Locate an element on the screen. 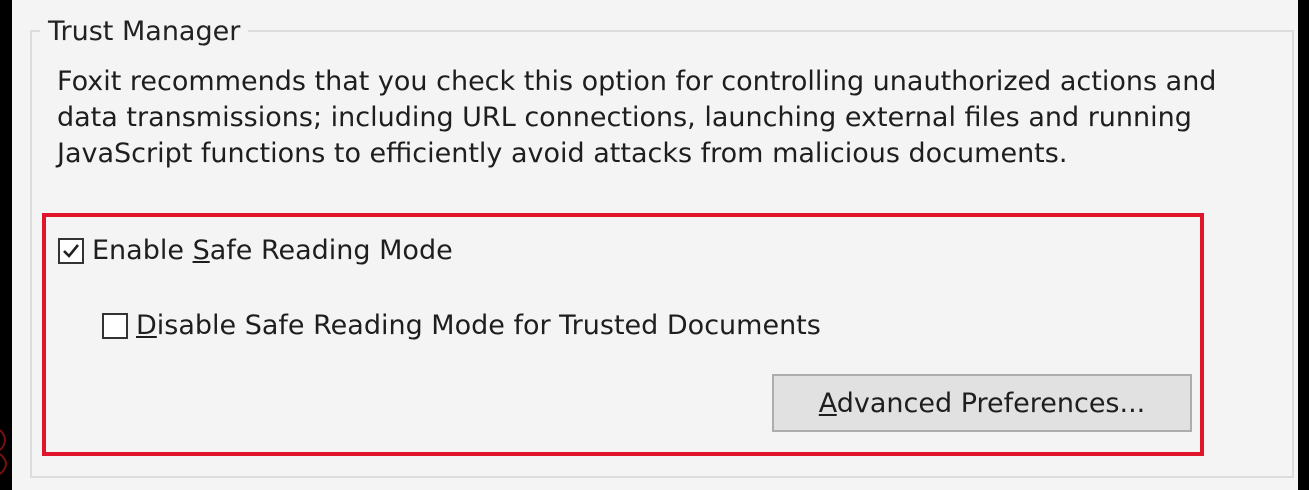 The width and height of the screenshot is (1309, 490). mnemonic-letter: D is located at coordinates (146, 325).